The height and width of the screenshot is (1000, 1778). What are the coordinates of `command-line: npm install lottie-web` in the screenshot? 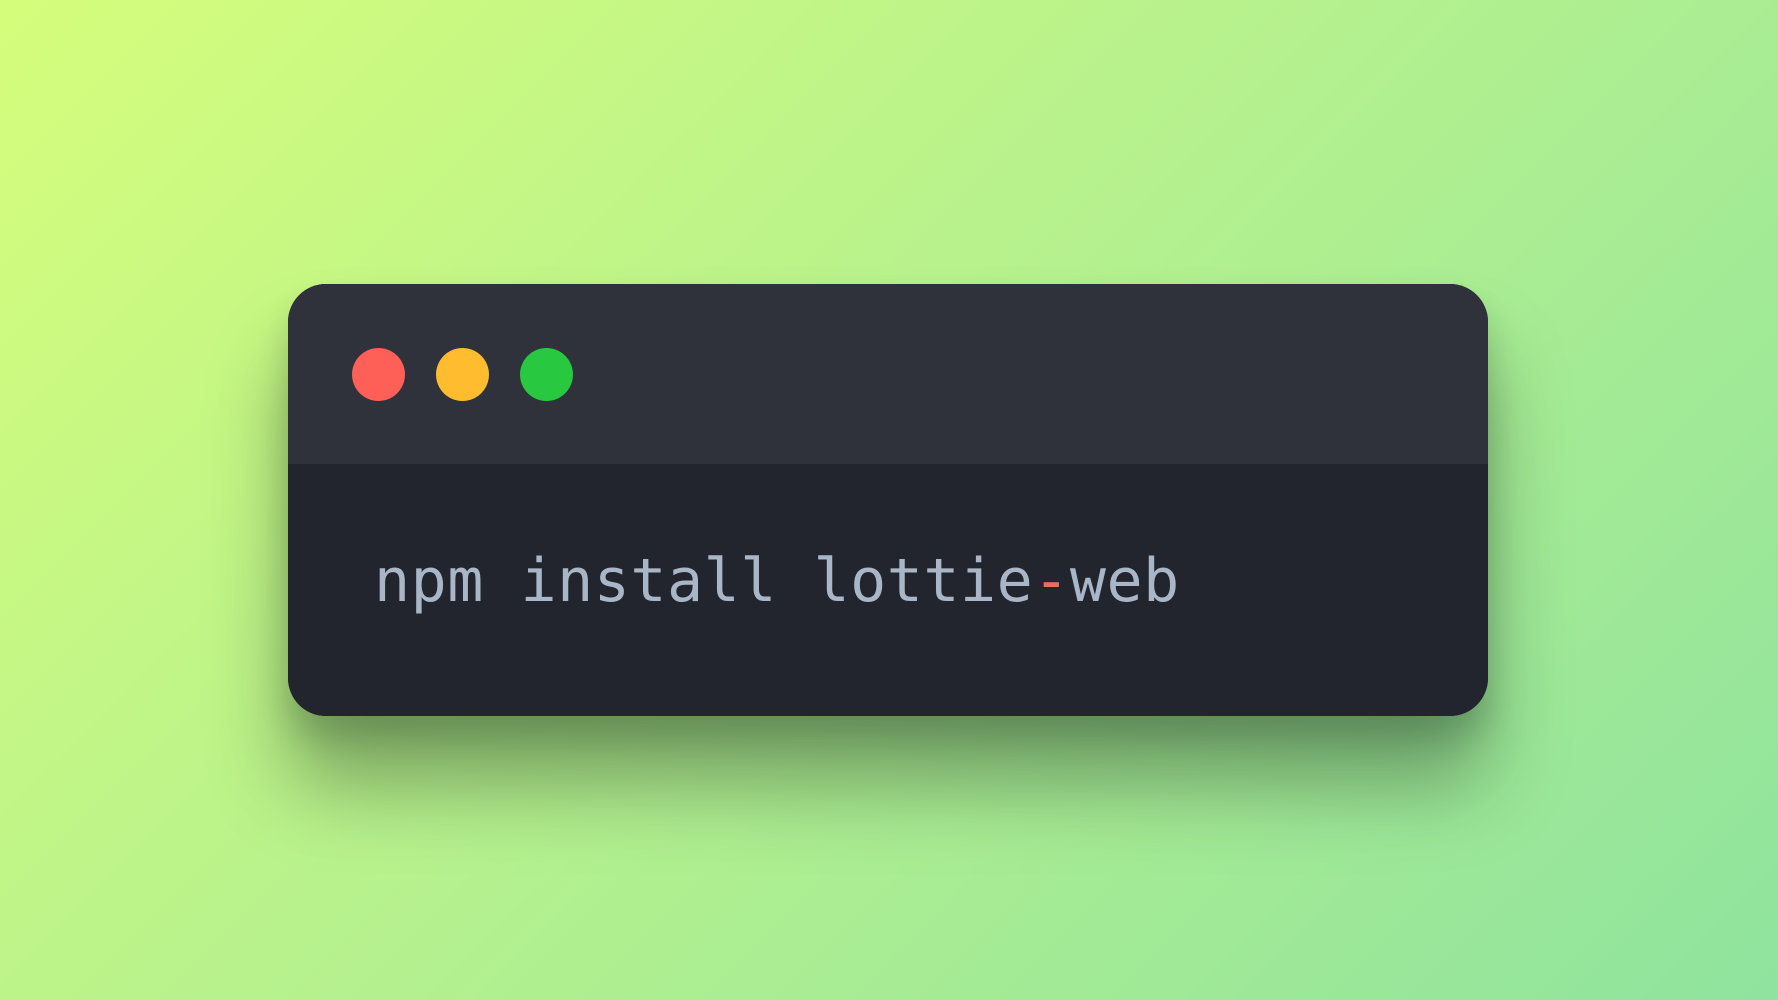 It's located at (777, 581).